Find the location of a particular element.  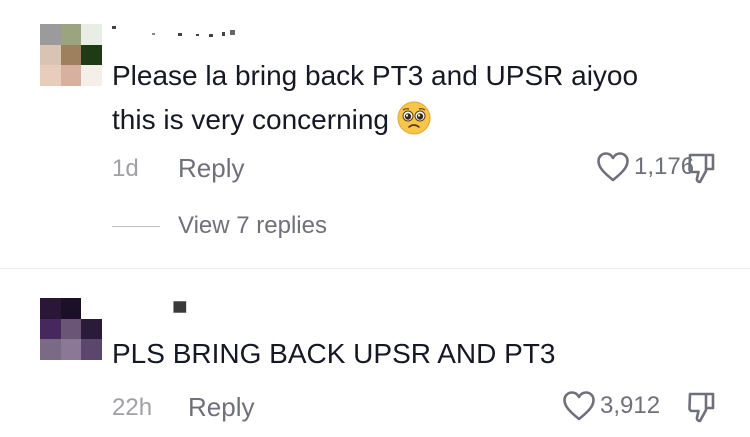

divider is located at coordinates (375, 268).